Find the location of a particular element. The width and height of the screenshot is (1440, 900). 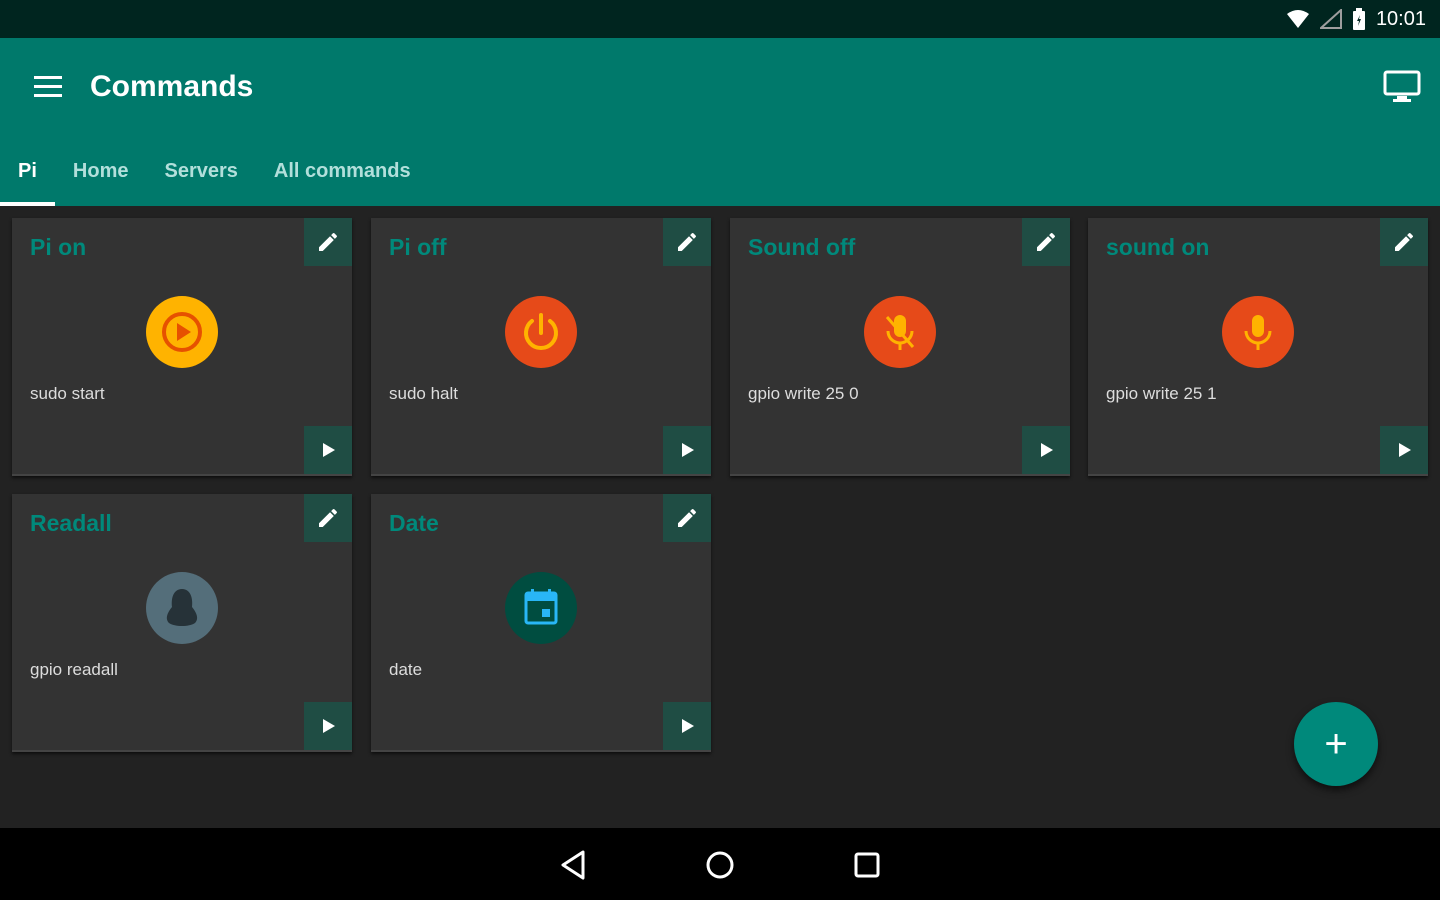

system-nav-bar is located at coordinates (720, 864).